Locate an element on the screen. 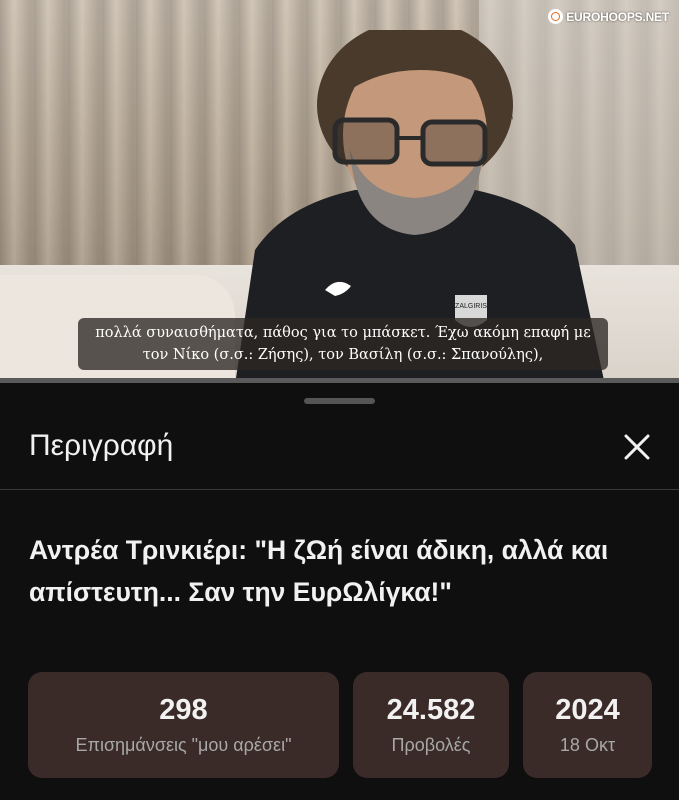 The height and width of the screenshot is (800, 679). likes-stat: 298 Επισημάνσεις "μου αρέσει" is located at coordinates (183, 725).